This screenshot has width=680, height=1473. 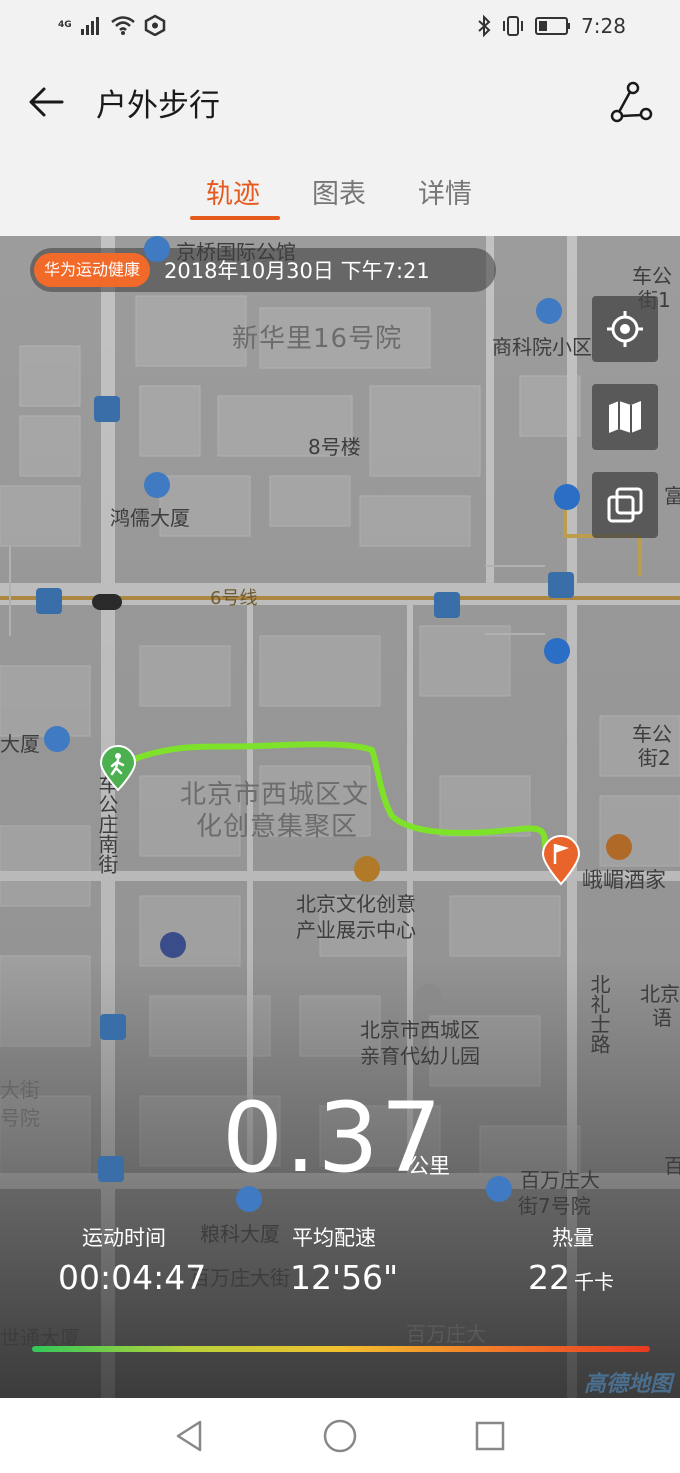 I want to click on start-pin-icon, so click(x=118, y=768).